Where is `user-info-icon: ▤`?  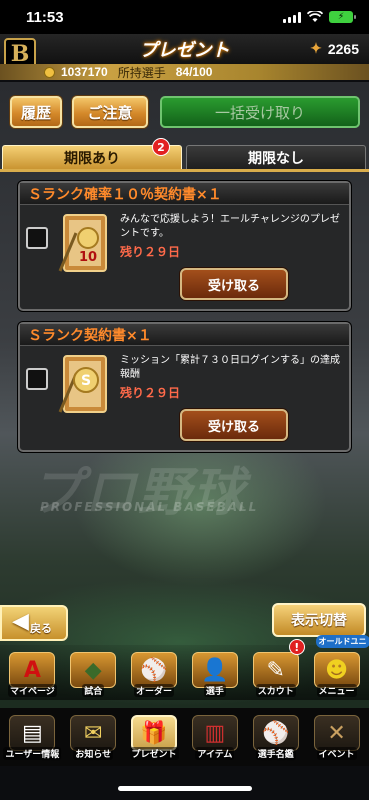
user-info-icon: ▤ is located at coordinates (32, 733).